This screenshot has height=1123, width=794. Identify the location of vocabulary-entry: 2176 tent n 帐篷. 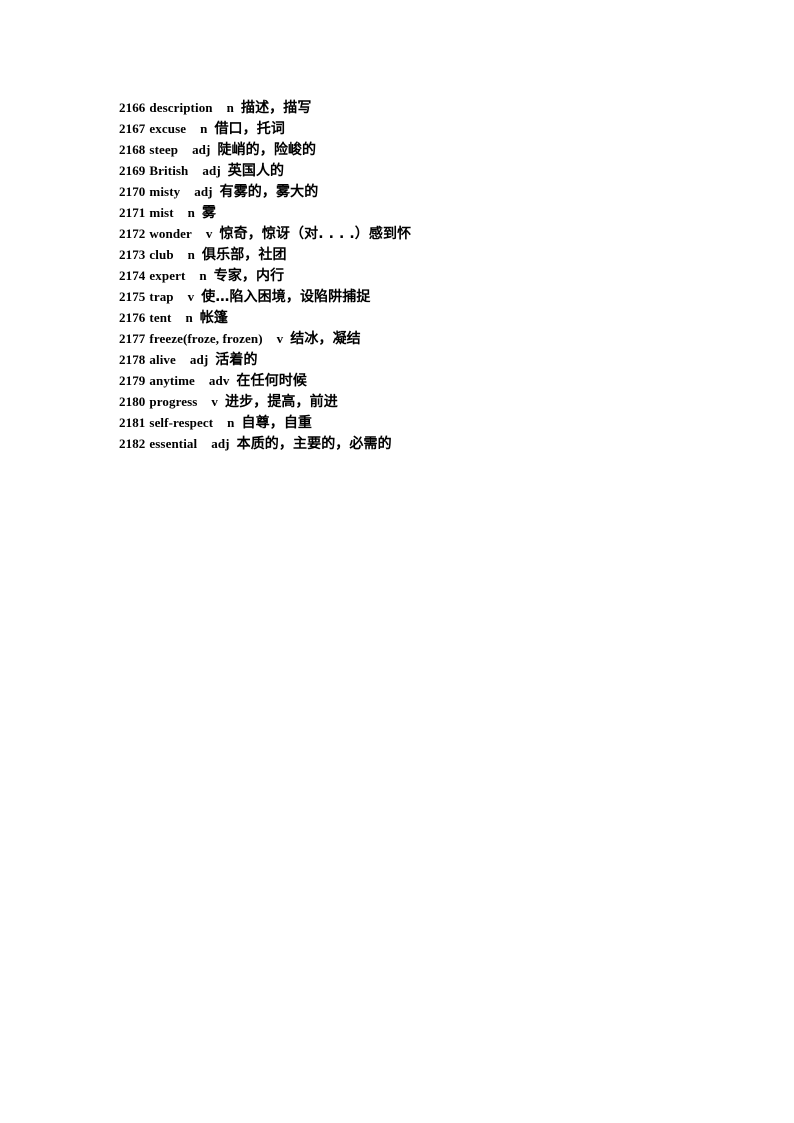
(419, 317).